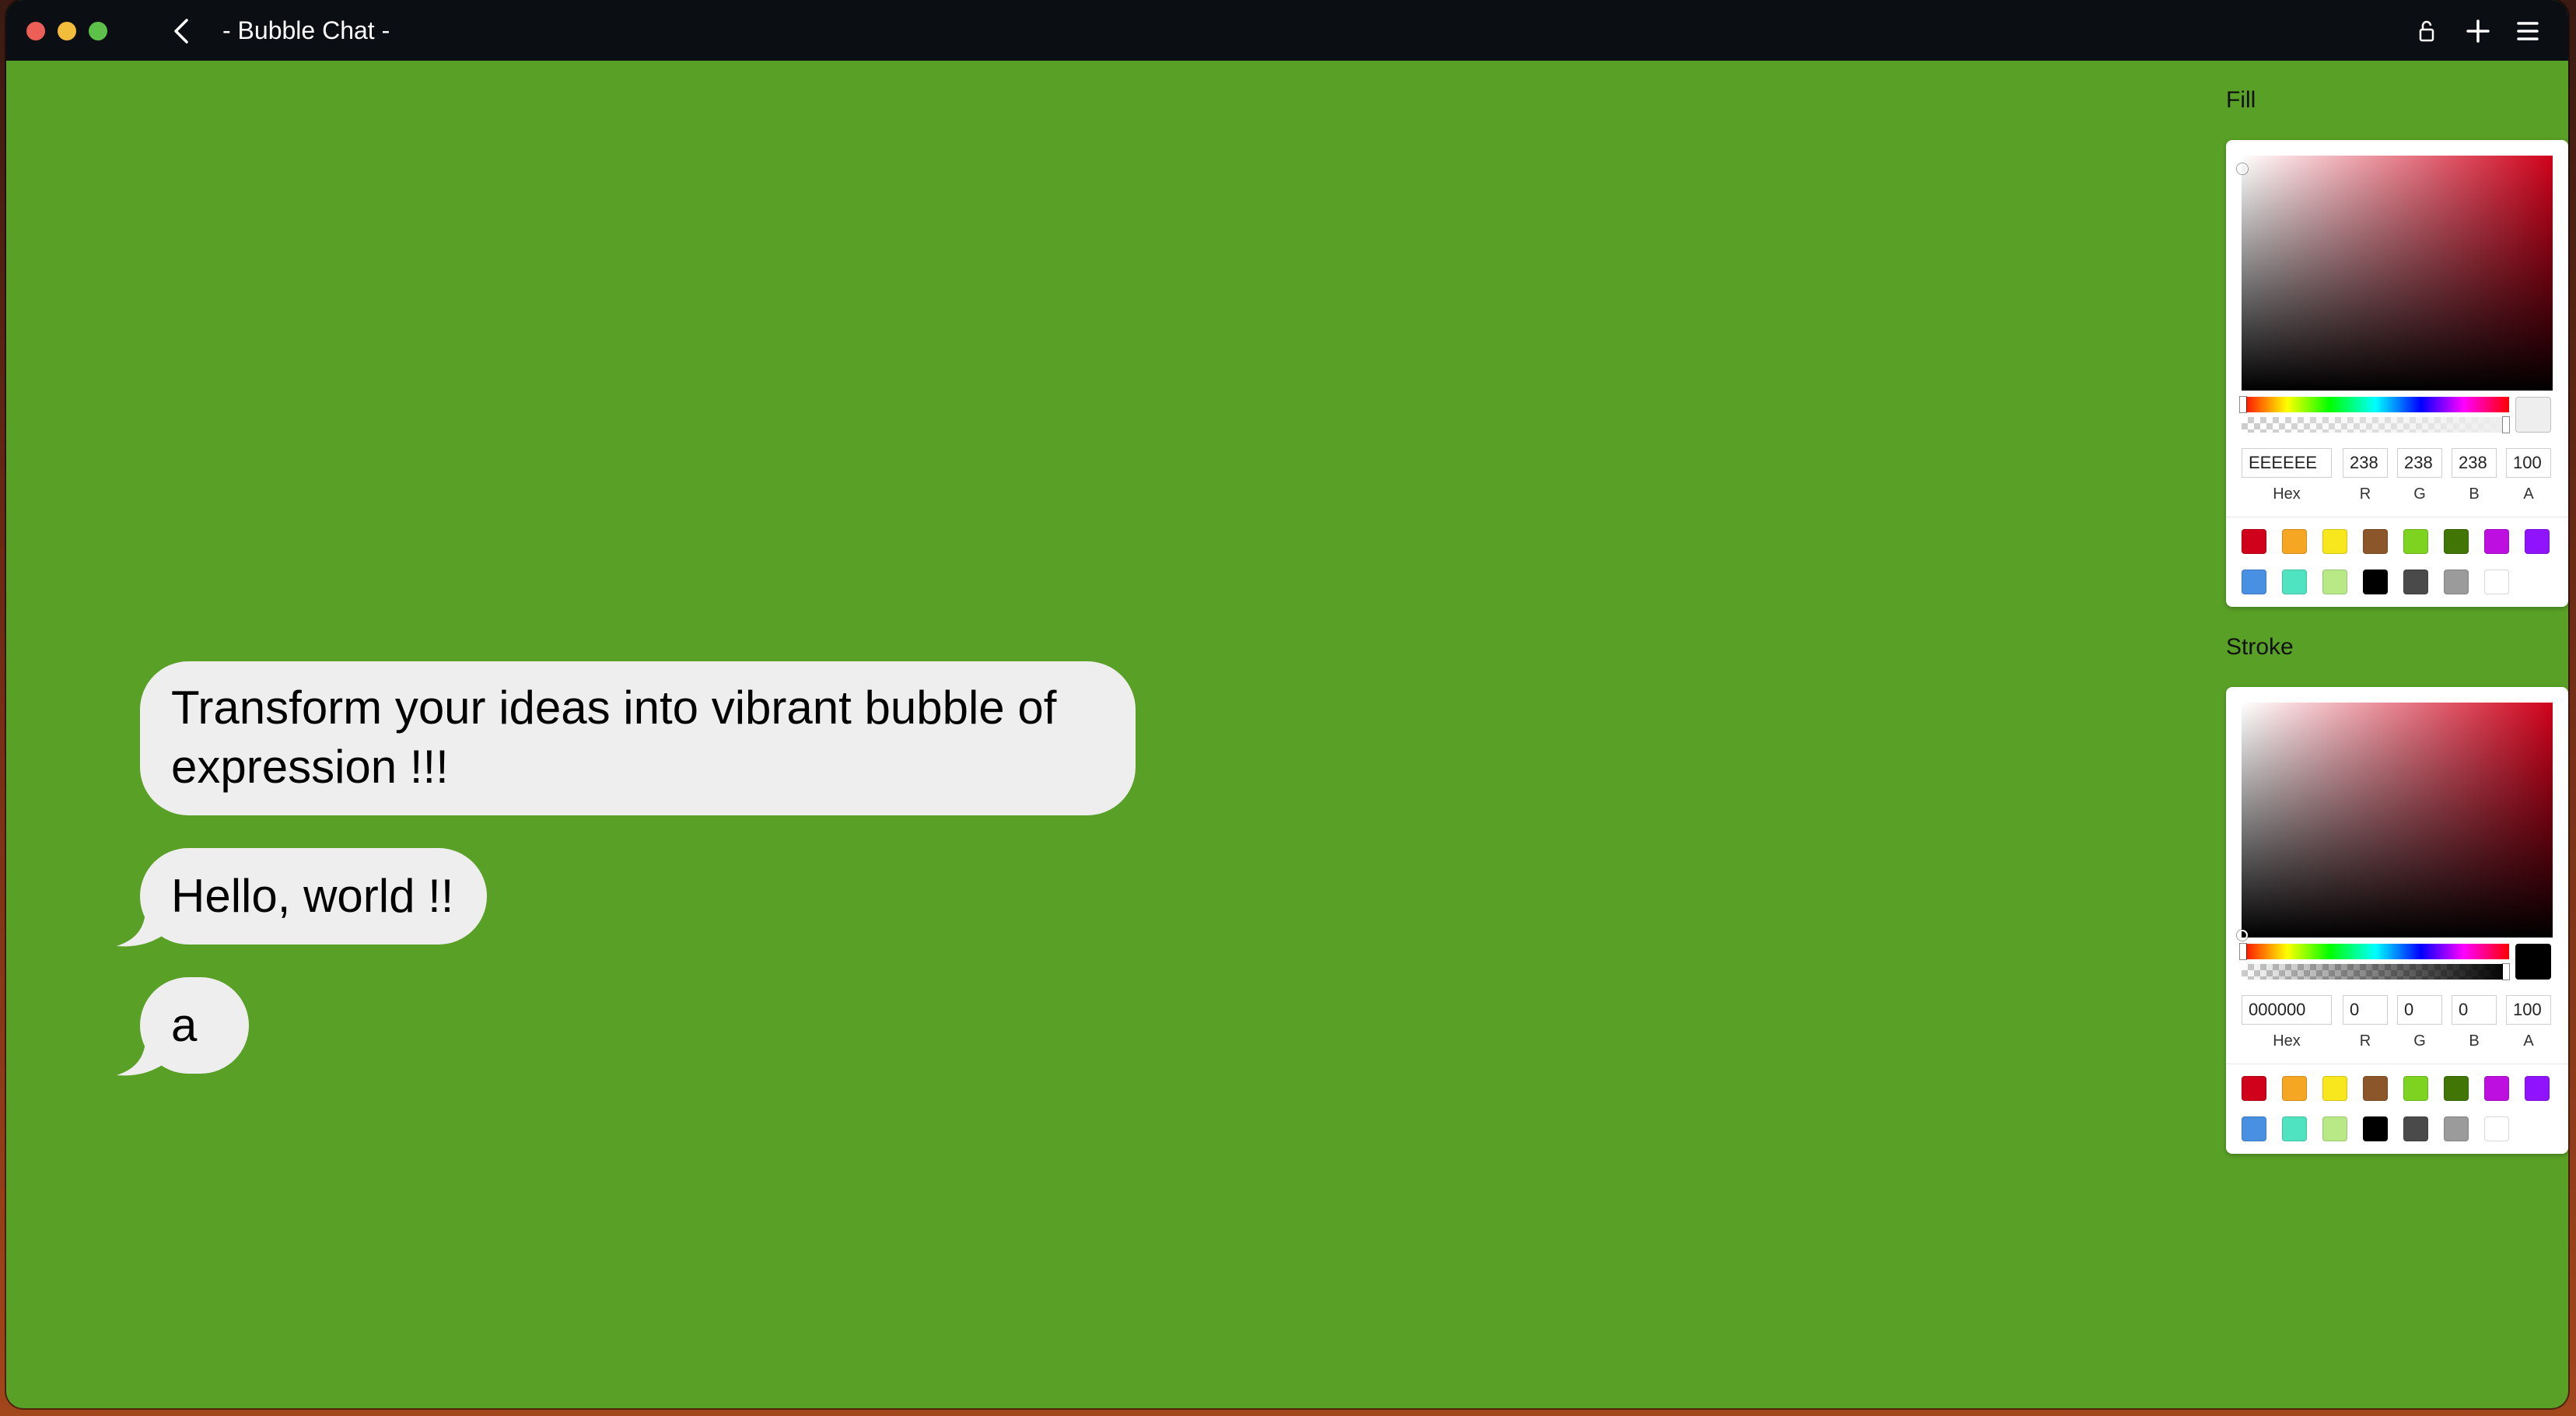 The image size is (2576, 1416). Describe the element at coordinates (35, 31) in the screenshot. I see `close-window-button` at that location.